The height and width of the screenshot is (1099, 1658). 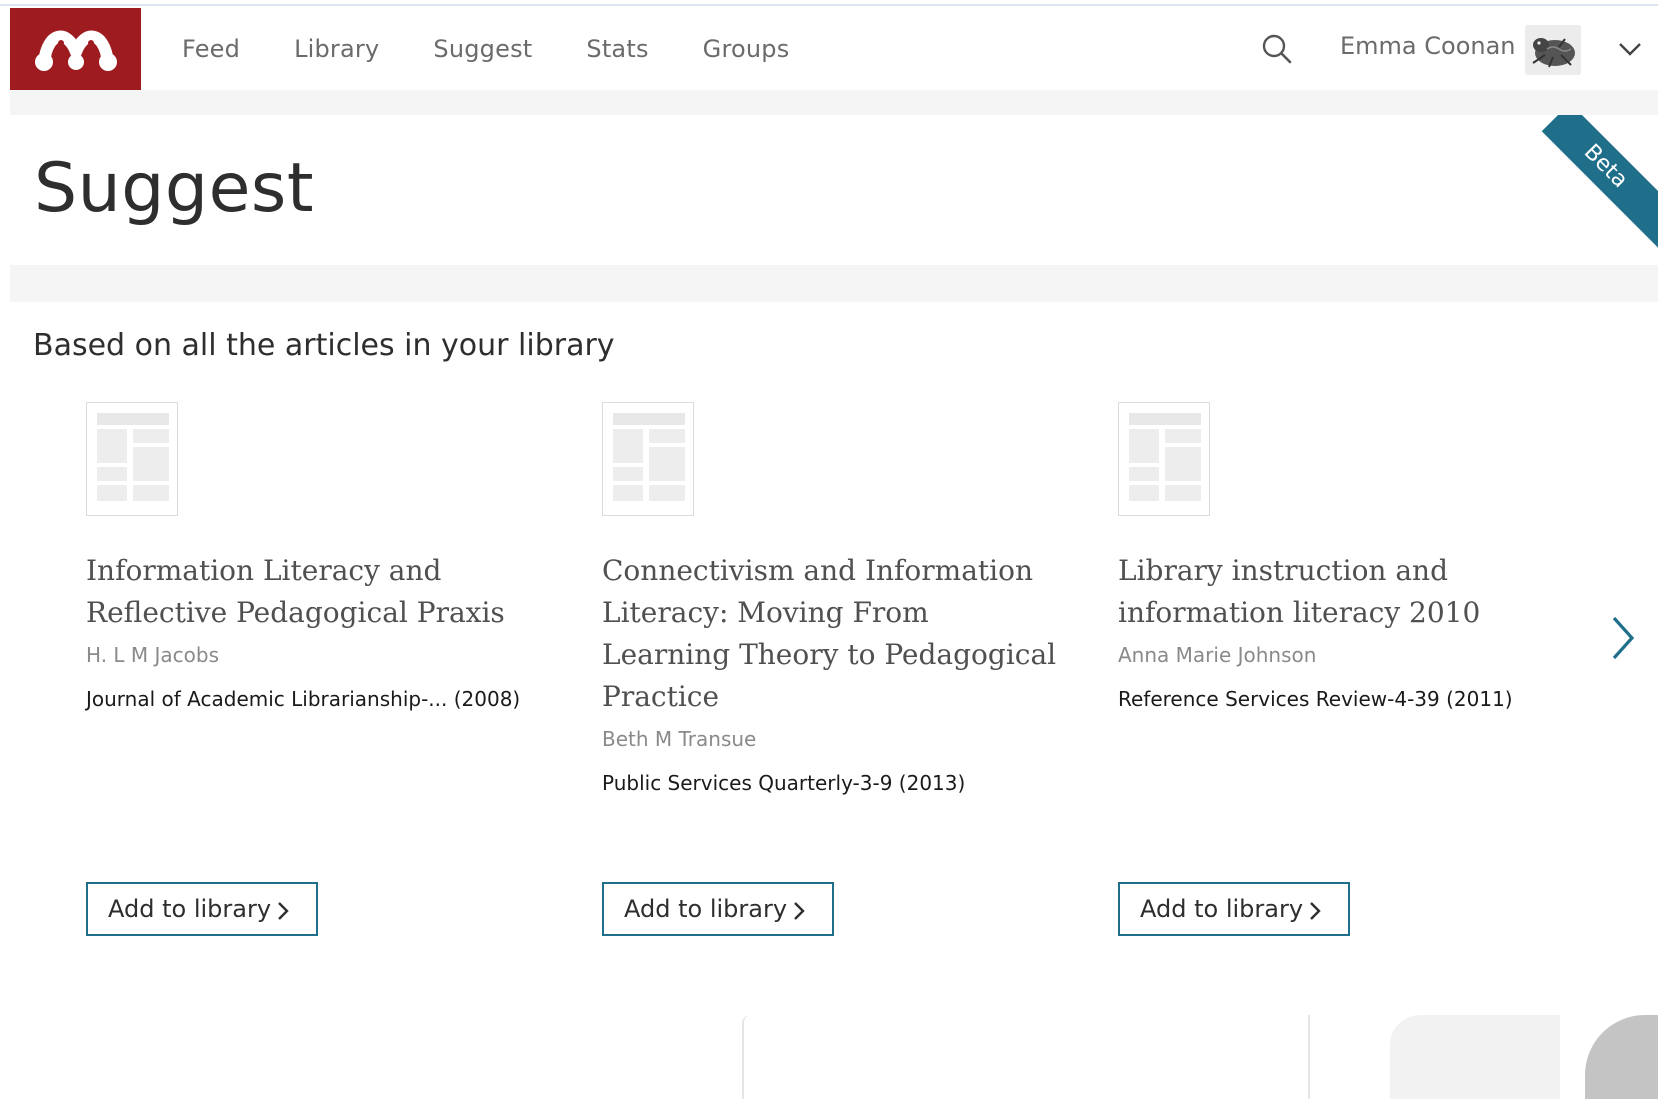 I want to click on avatar-image-icon, so click(x=1553, y=50).